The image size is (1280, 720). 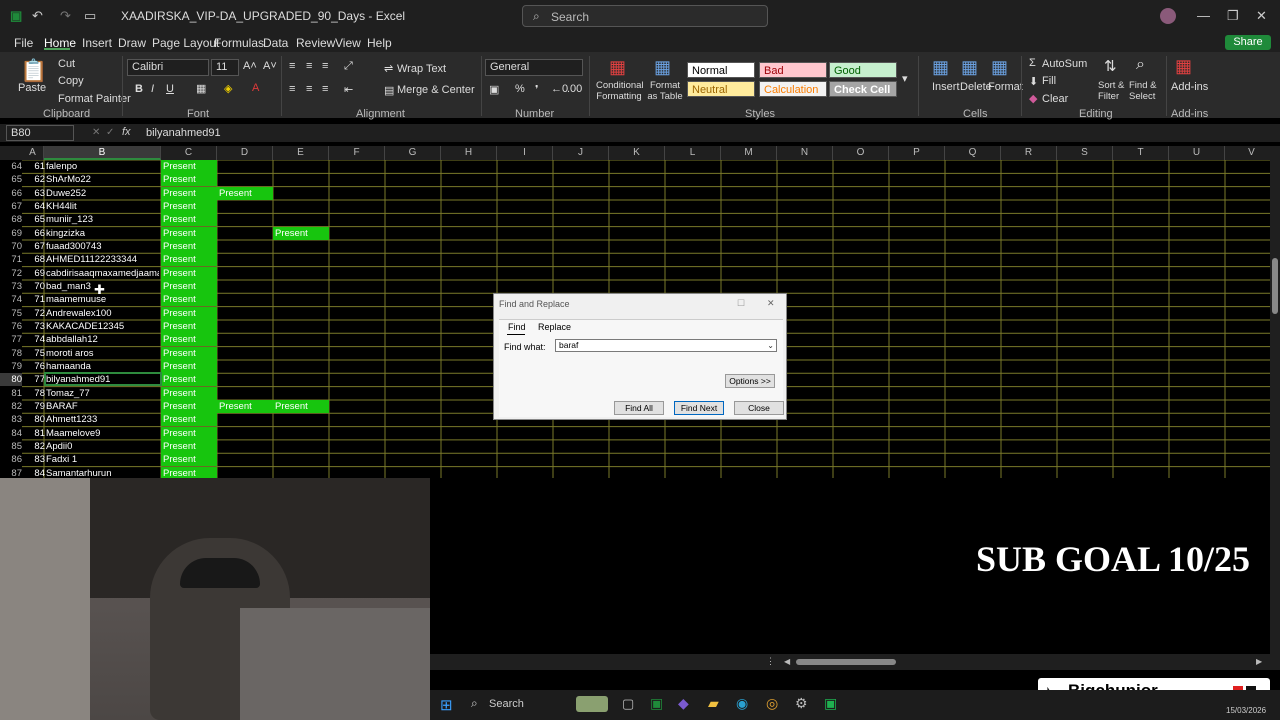 What do you see at coordinates (639, 408) in the screenshot?
I see `find-all-button: Find All` at bounding box center [639, 408].